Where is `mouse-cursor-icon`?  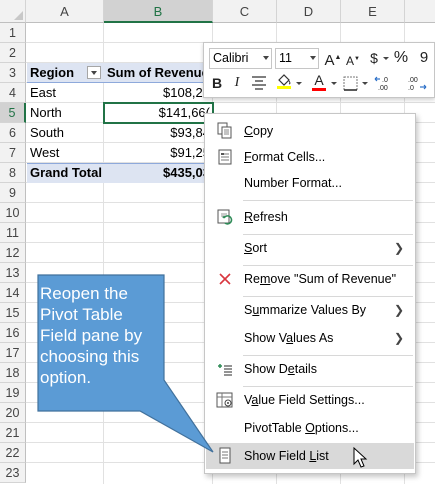
mouse-cursor-icon is located at coordinates (360, 457).